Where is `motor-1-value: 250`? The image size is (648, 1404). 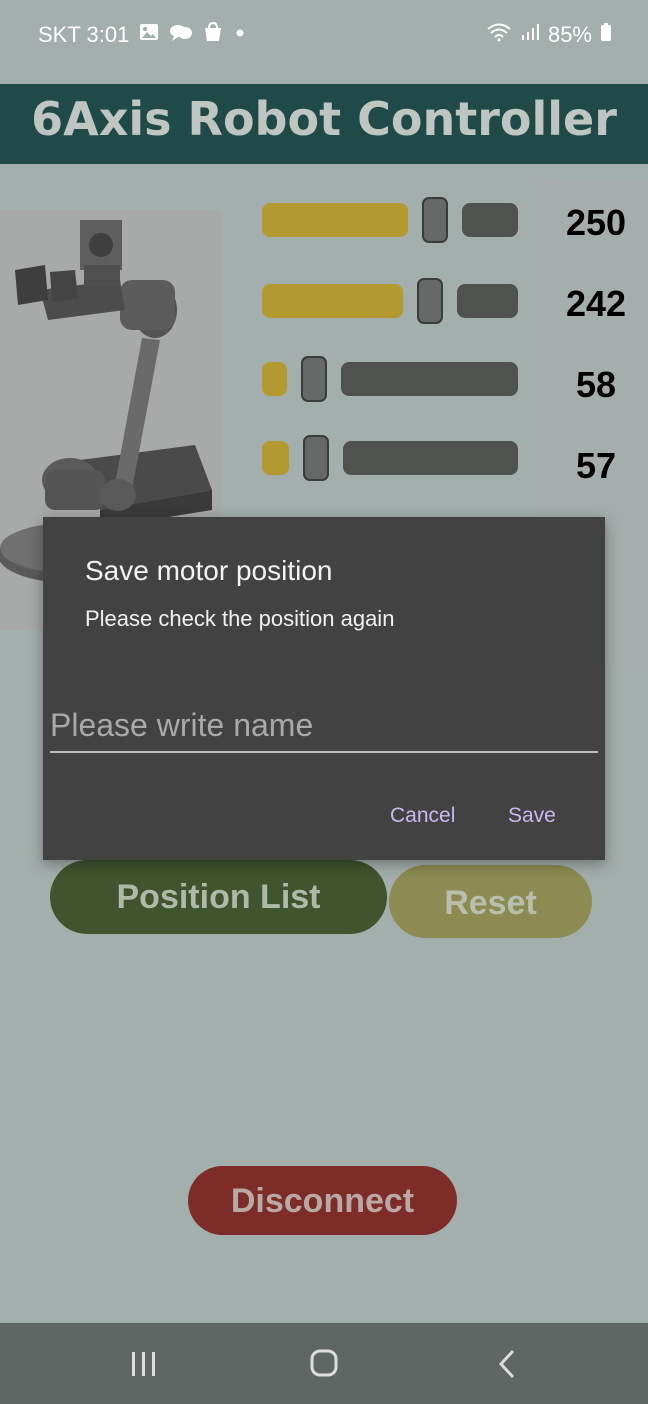
motor-1-value: 250 is located at coordinates (596, 222).